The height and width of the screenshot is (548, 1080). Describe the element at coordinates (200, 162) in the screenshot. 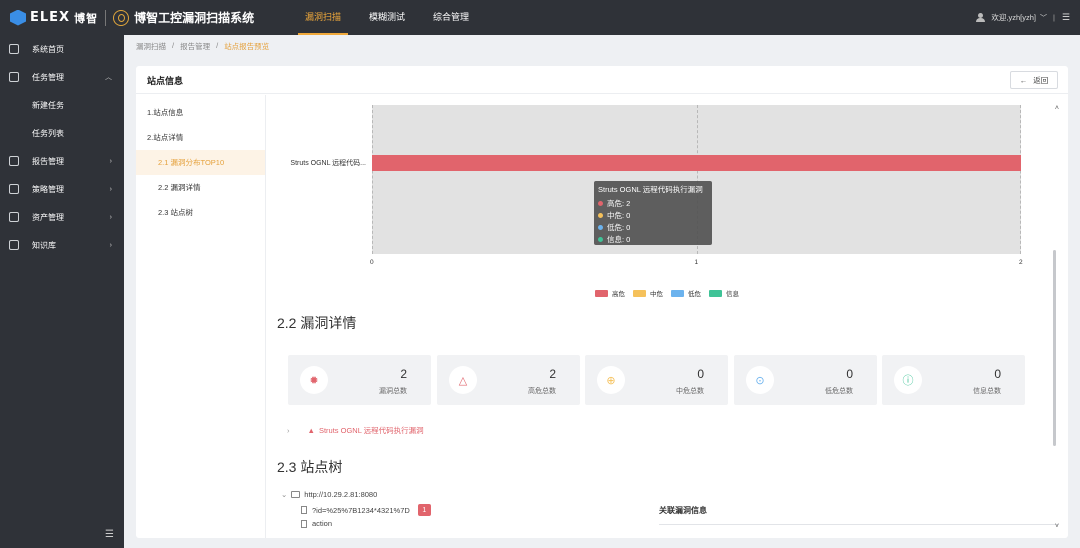

I see `toc-item-active: 2.1 漏洞分布TOP10` at that location.